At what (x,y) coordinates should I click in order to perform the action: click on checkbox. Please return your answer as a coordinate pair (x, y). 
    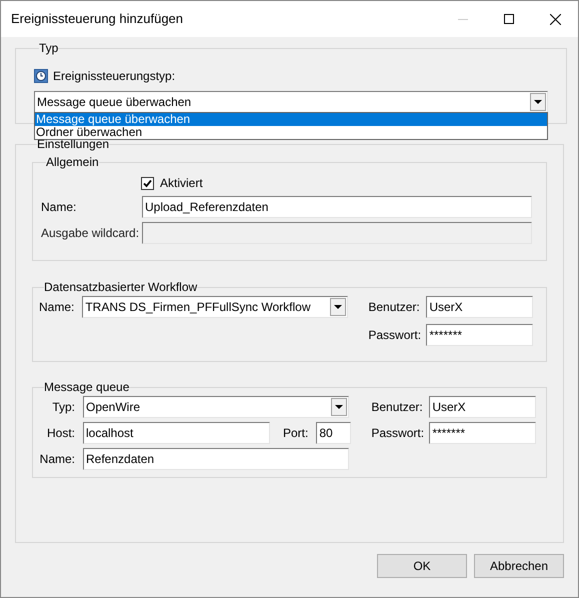
    Looking at the image, I should click on (147, 183).